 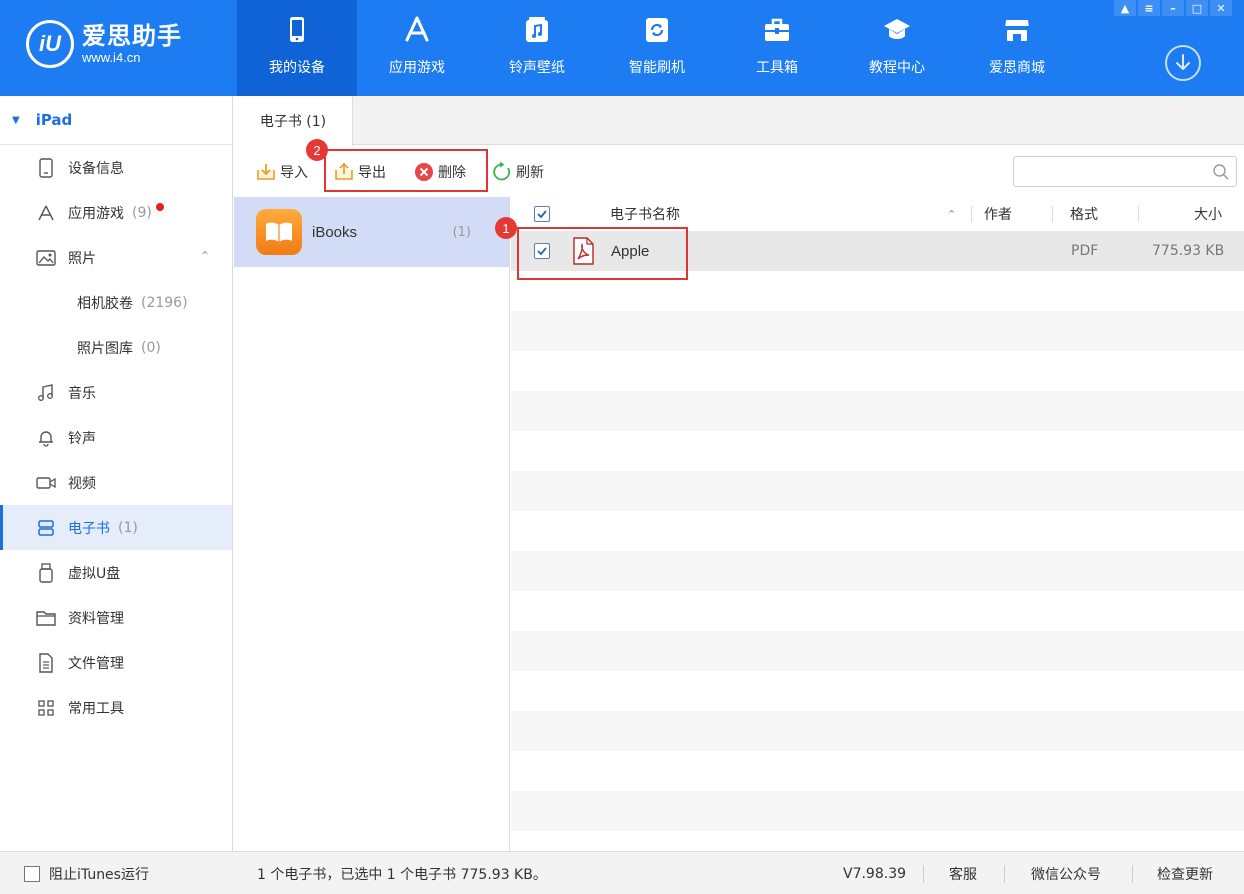 What do you see at coordinates (877, 251) in the screenshot?
I see `table-row: Apple PDF 775.93 KB` at bounding box center [877, 251].